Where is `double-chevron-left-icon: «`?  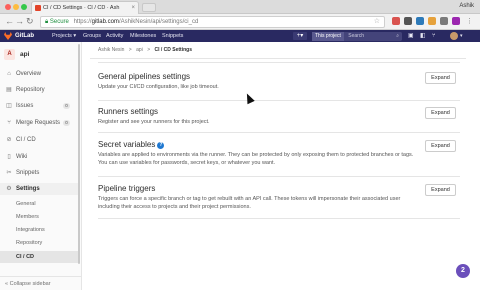
double-chevron-left-icon: « is located at coordinates (7, 284).